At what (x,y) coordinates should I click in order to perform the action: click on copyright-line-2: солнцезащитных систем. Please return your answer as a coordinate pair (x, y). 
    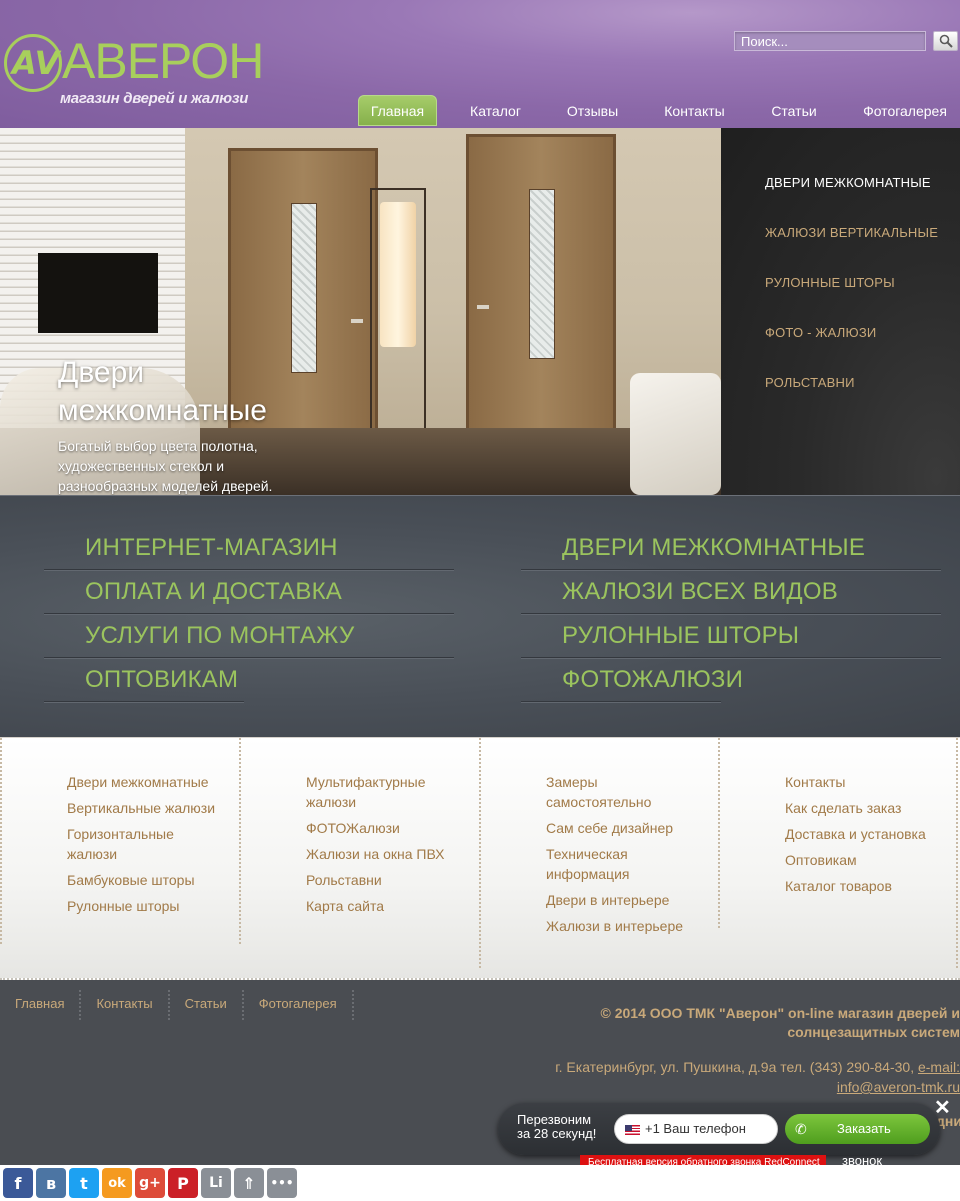
    Looking at the image, I should click on (873, 1032).